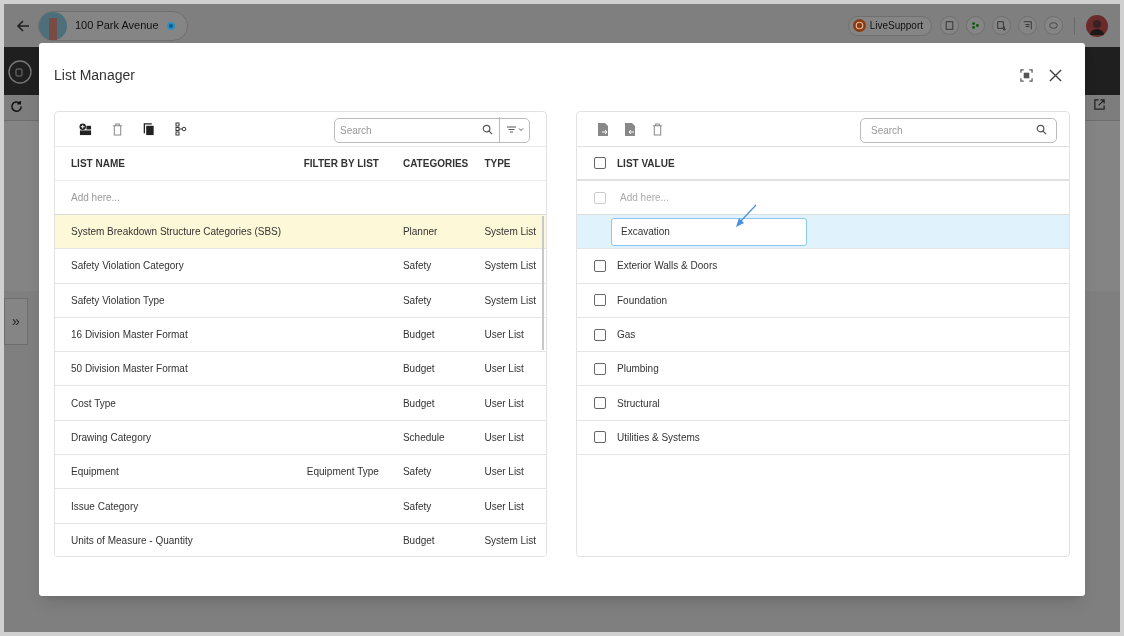 This screenshot has width=1124, height=636. What do you see at coordinates (342, 472) in the screenshot?
I see `table-cell-text: Equipment Type` at bounding box center [342, 472].